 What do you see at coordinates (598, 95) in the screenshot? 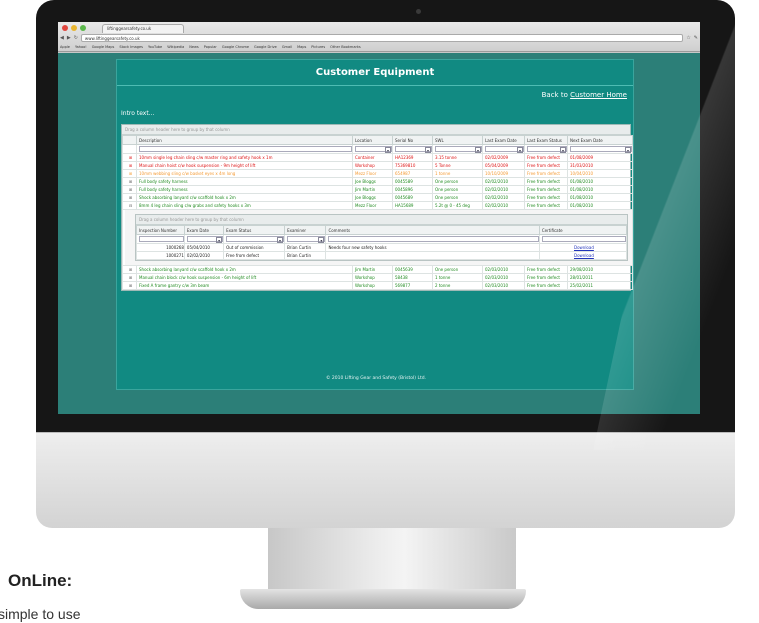
I see `customer-home-link: Customer Home` at bounding box center [598, 95].